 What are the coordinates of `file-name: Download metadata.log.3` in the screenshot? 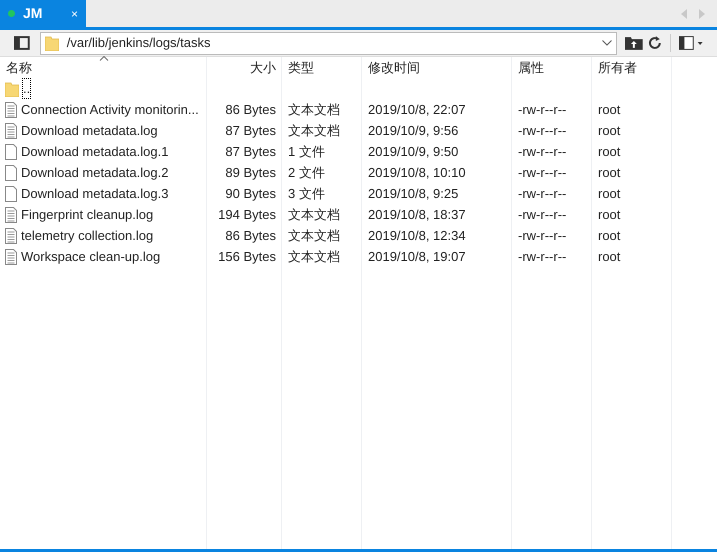 It's located at (94, 193).